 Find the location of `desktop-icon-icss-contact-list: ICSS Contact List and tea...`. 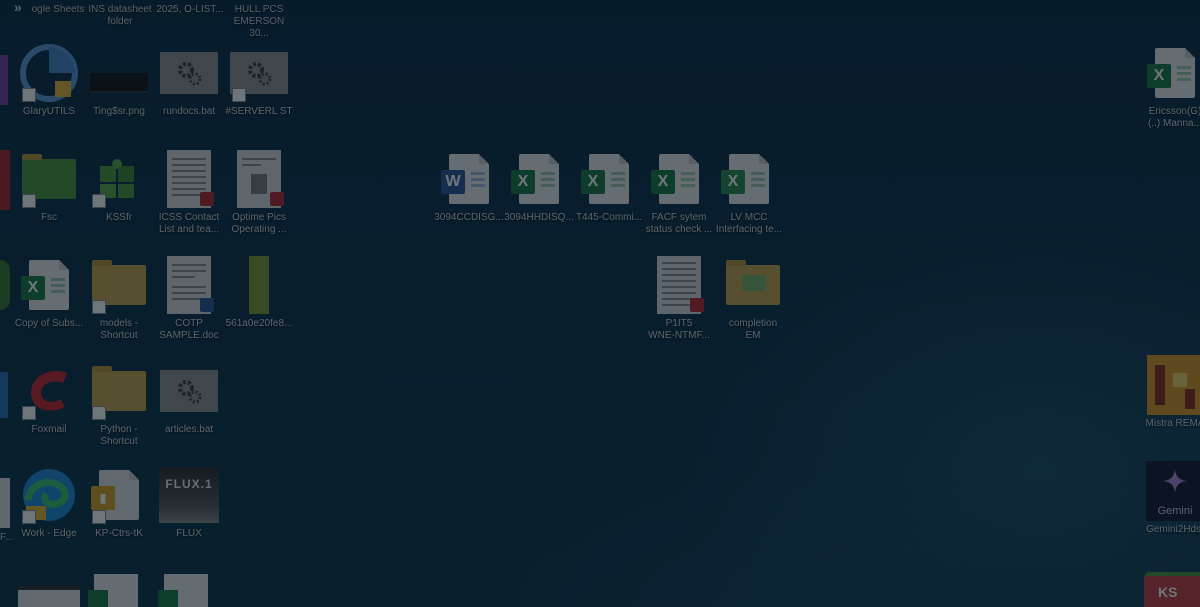

desktop-icon-icss-contact-list: ICSS Contact List and tea... is located at coordinates (189, 198).